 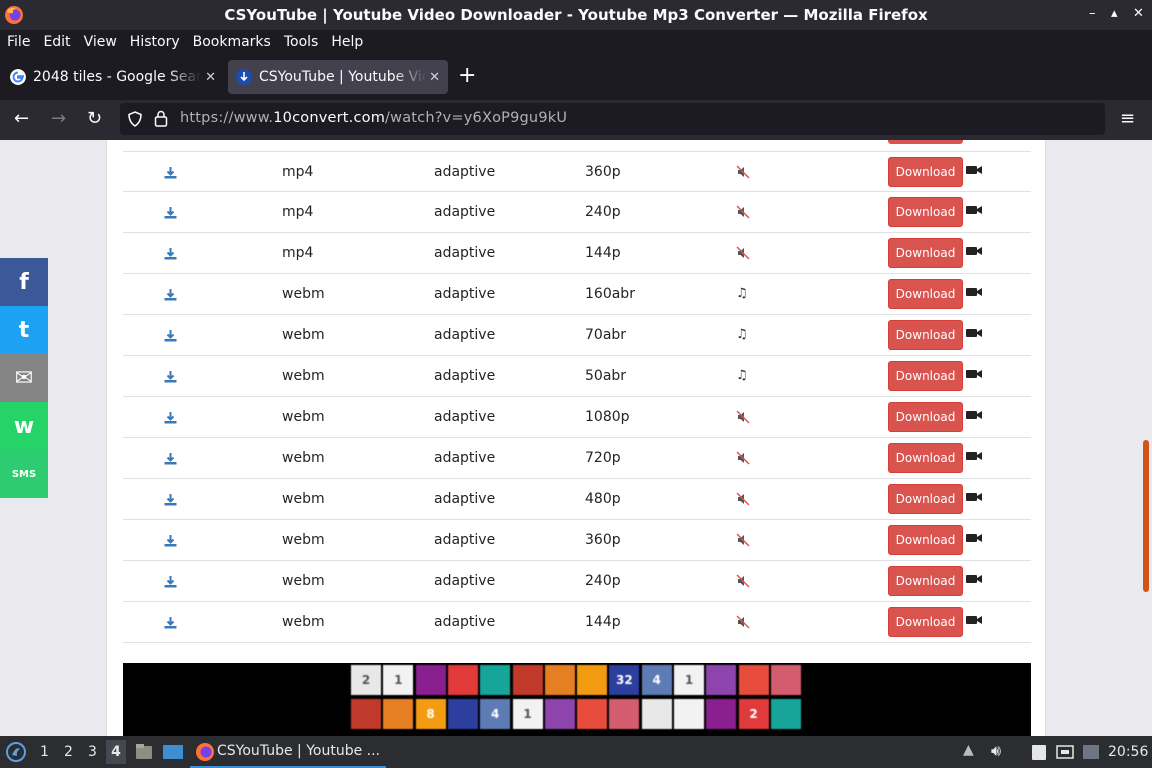 I want to click on whatsapp-share-icon: w, so click(x=24, y=426).